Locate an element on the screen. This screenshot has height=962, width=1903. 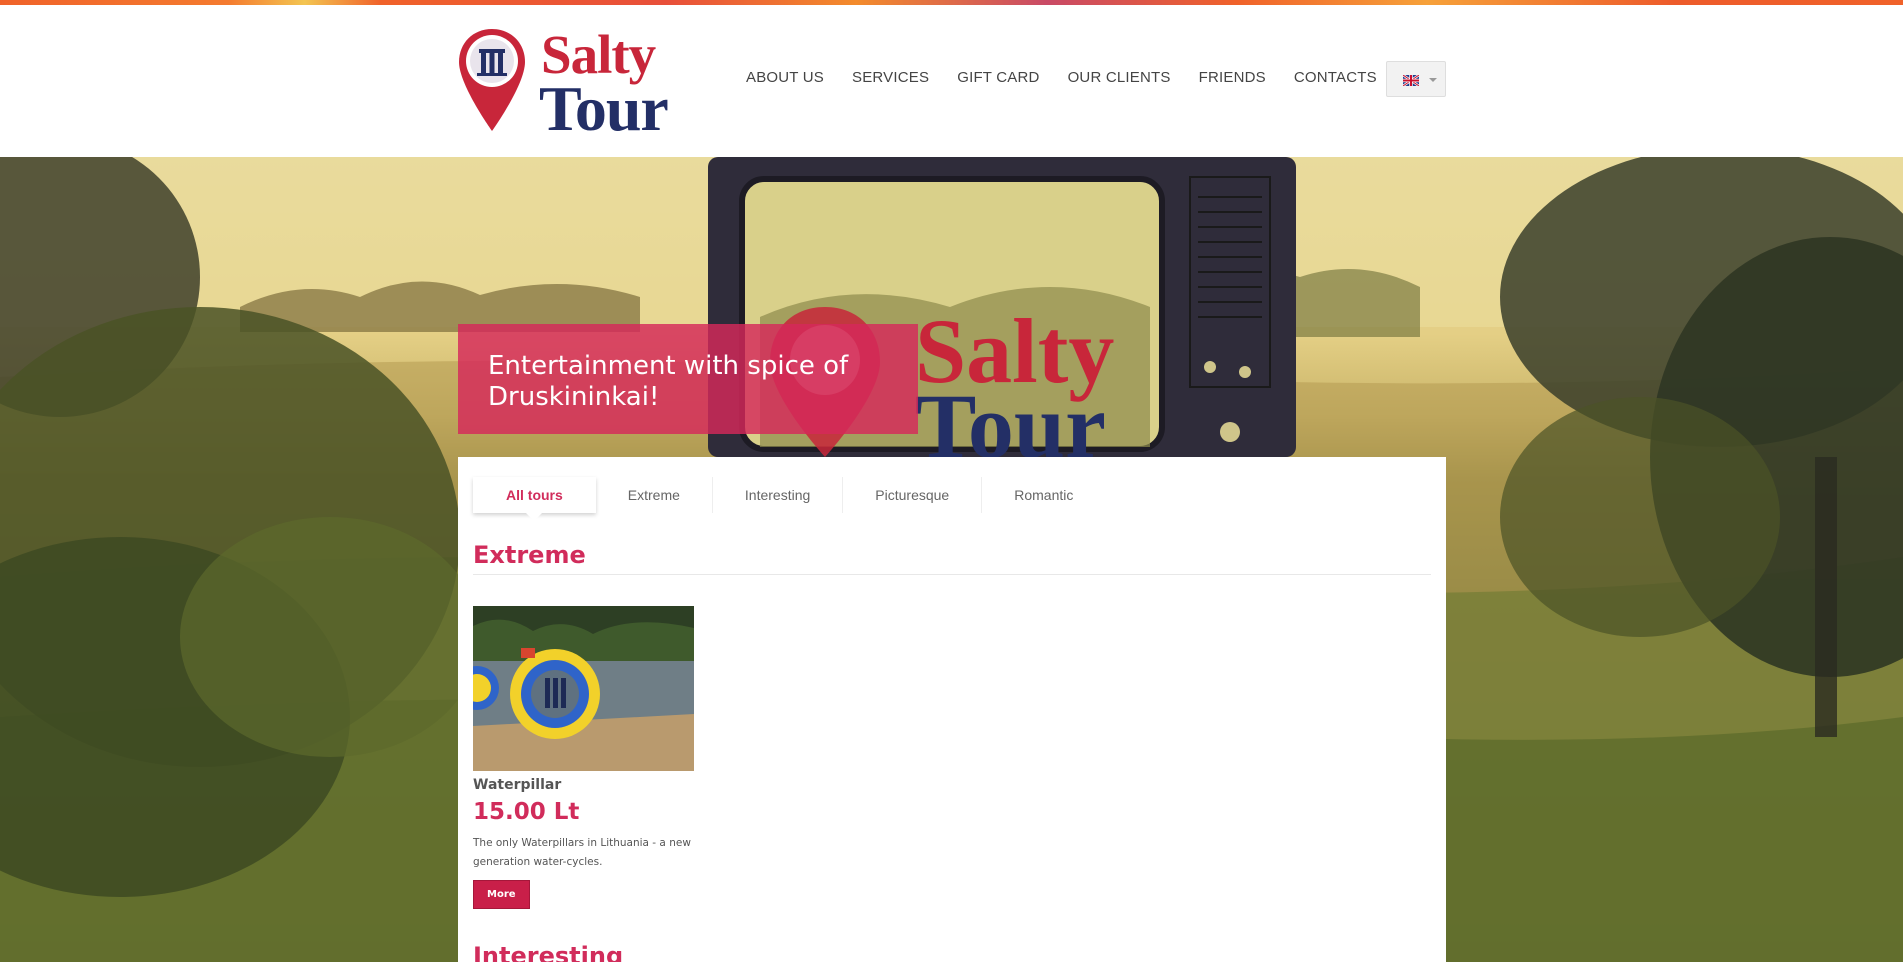
nav-about-us: ABOUT US is located at coordinates (785, 77).